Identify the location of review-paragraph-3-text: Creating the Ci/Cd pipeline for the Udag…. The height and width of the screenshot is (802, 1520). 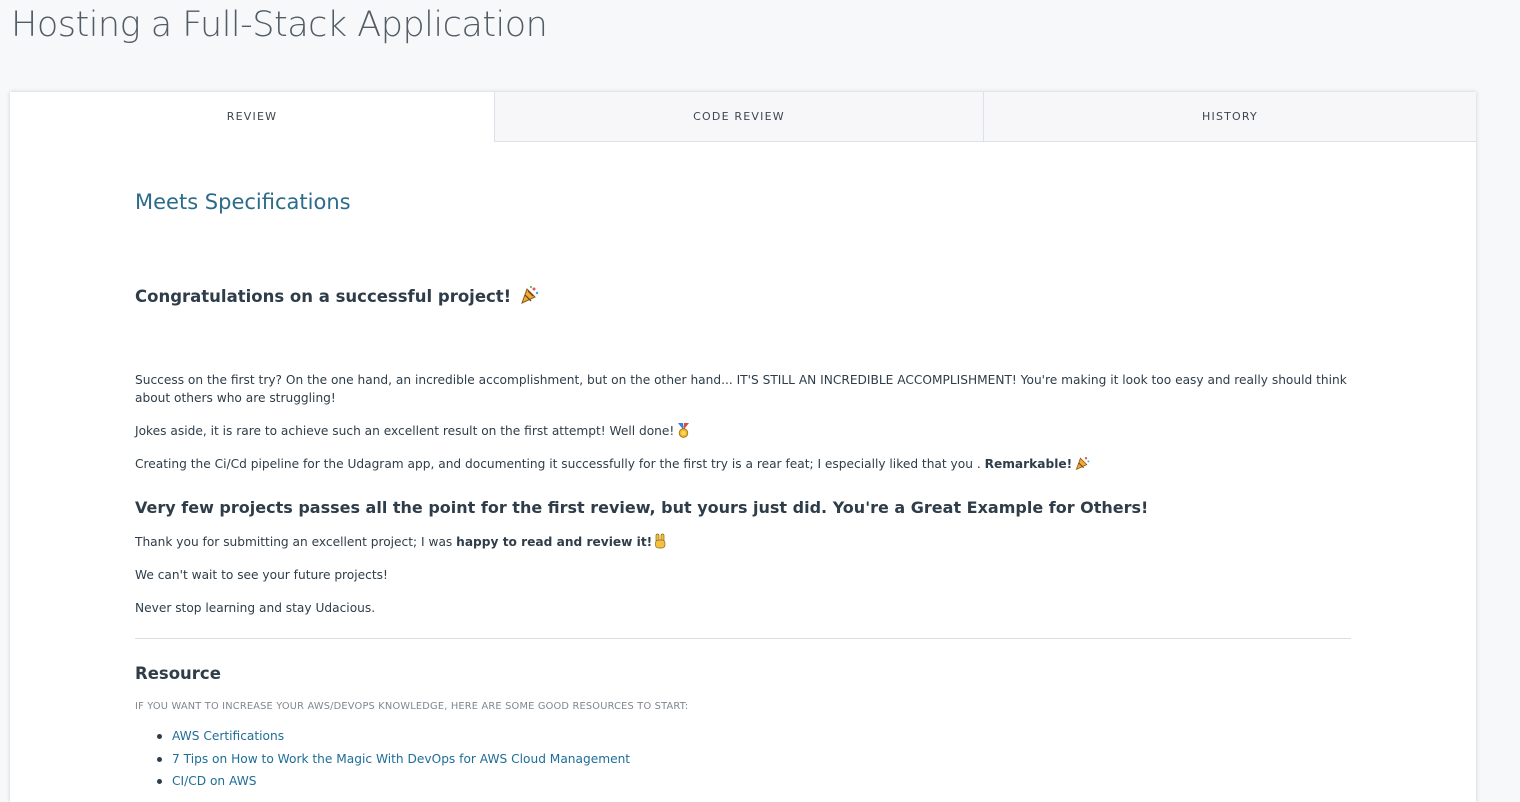
(558, 464).